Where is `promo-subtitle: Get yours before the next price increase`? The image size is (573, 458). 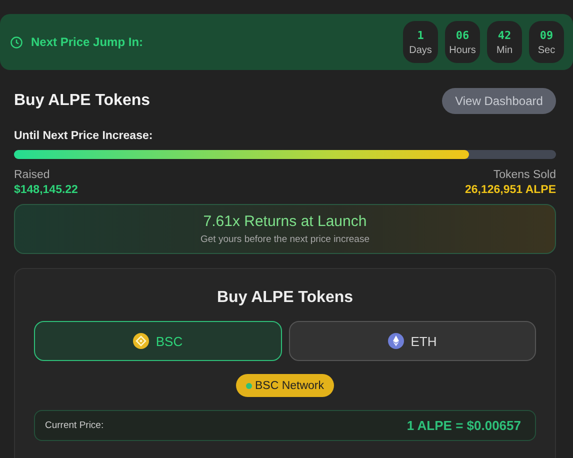
promo-subtitle: Get yours before the next price increase is located at coordinates (285, 239).